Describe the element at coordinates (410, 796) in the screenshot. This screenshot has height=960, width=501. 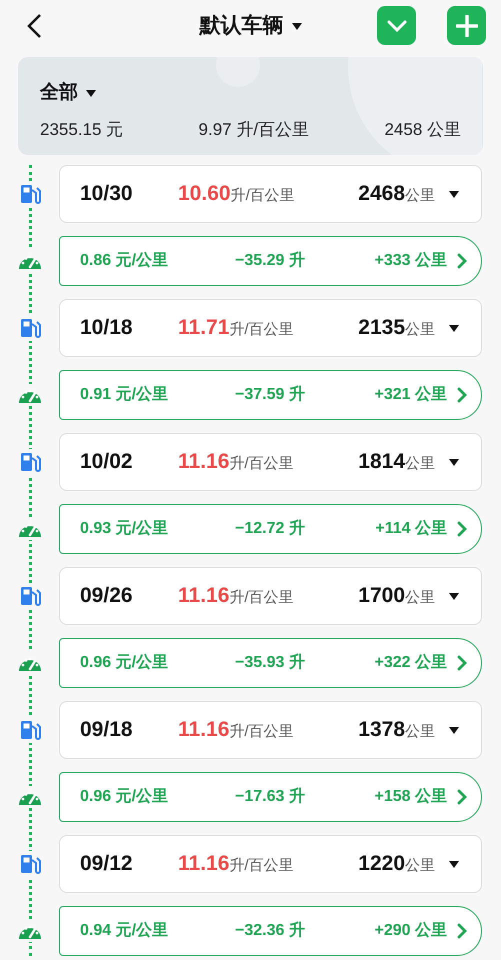
I see `distance-change: +158 公里` at that location.